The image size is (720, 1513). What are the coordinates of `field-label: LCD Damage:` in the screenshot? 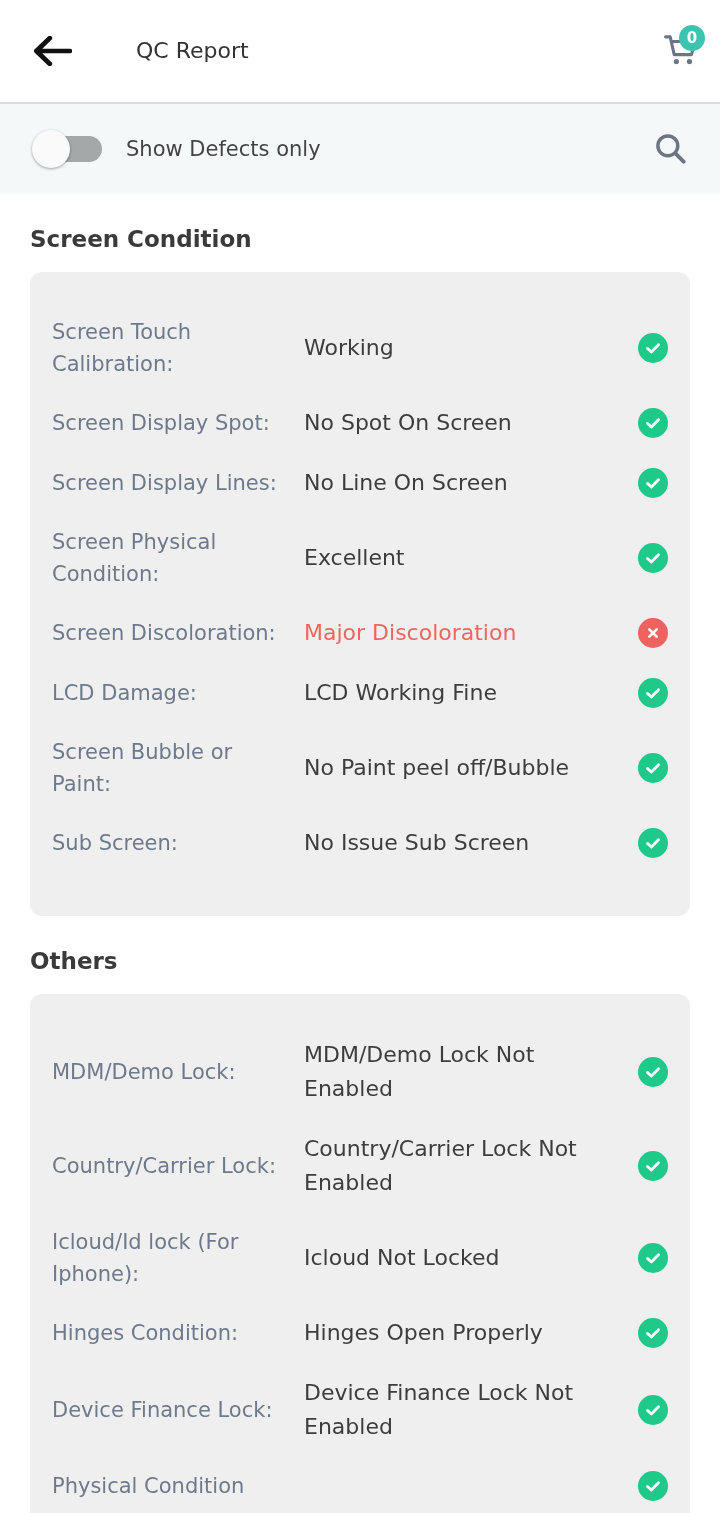 It's located at (125, 693).